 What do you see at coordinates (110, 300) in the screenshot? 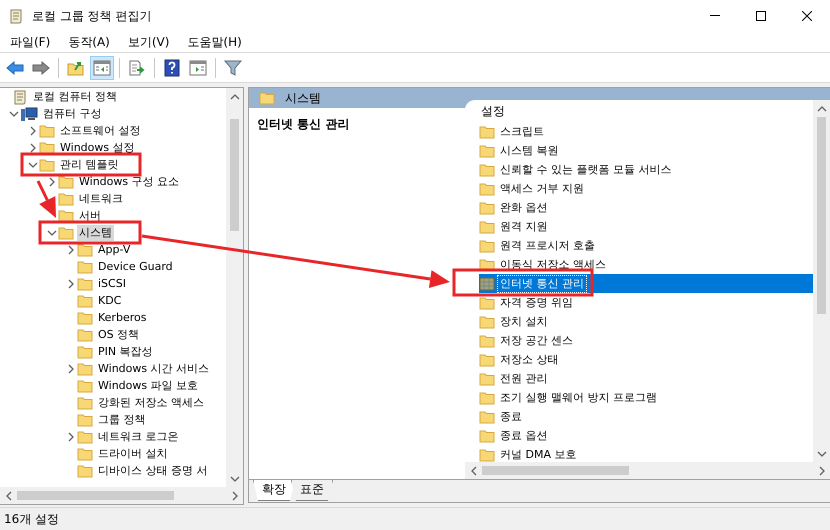
I see `tree-item: KDC` at bounding box center [110, 300].